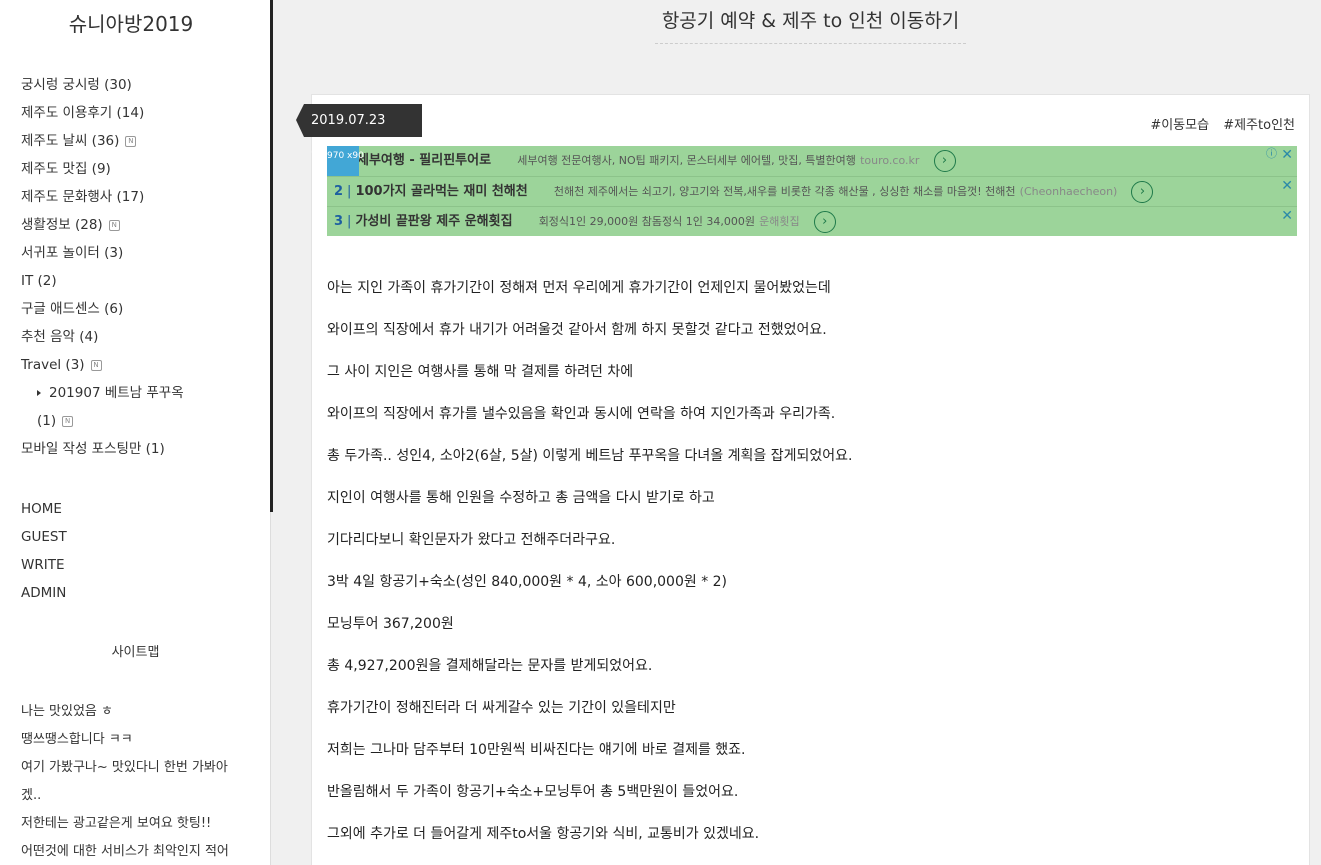 This screenshot has height=865, width=1321. I want to click on category-item: 생활정보 (28) N, so click(102, 228).